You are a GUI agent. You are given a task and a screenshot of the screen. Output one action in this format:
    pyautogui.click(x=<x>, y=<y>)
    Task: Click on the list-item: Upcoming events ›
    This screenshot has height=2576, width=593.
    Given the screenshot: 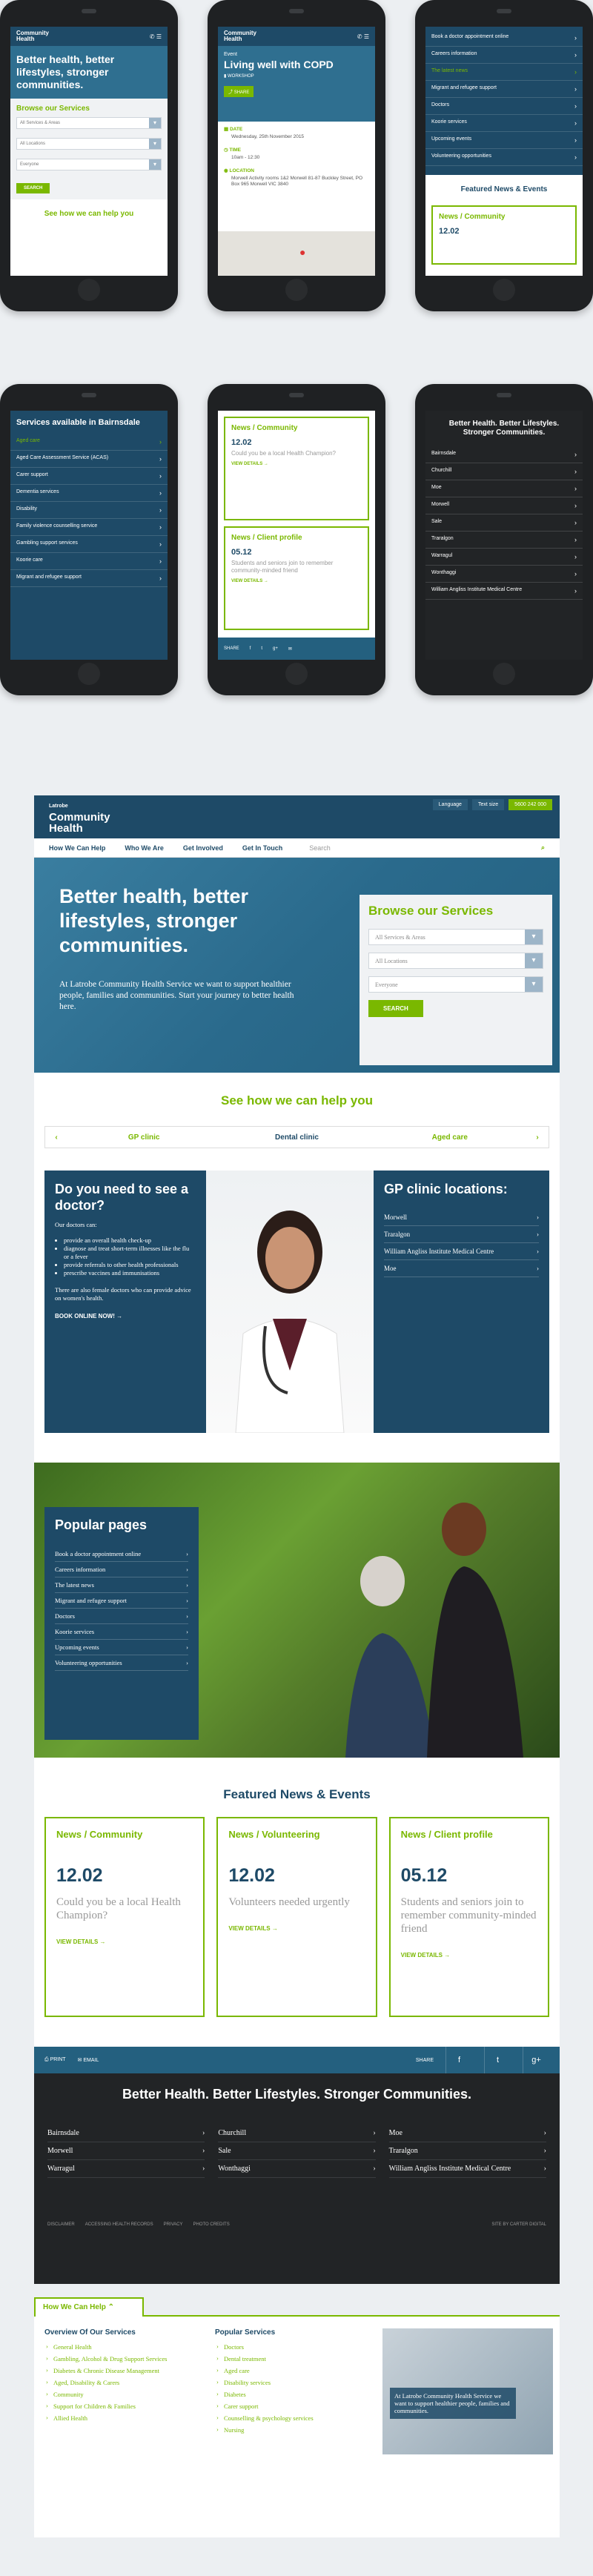 What is the action you would take?
    pyautogui.click(x=121, y=1648)
    